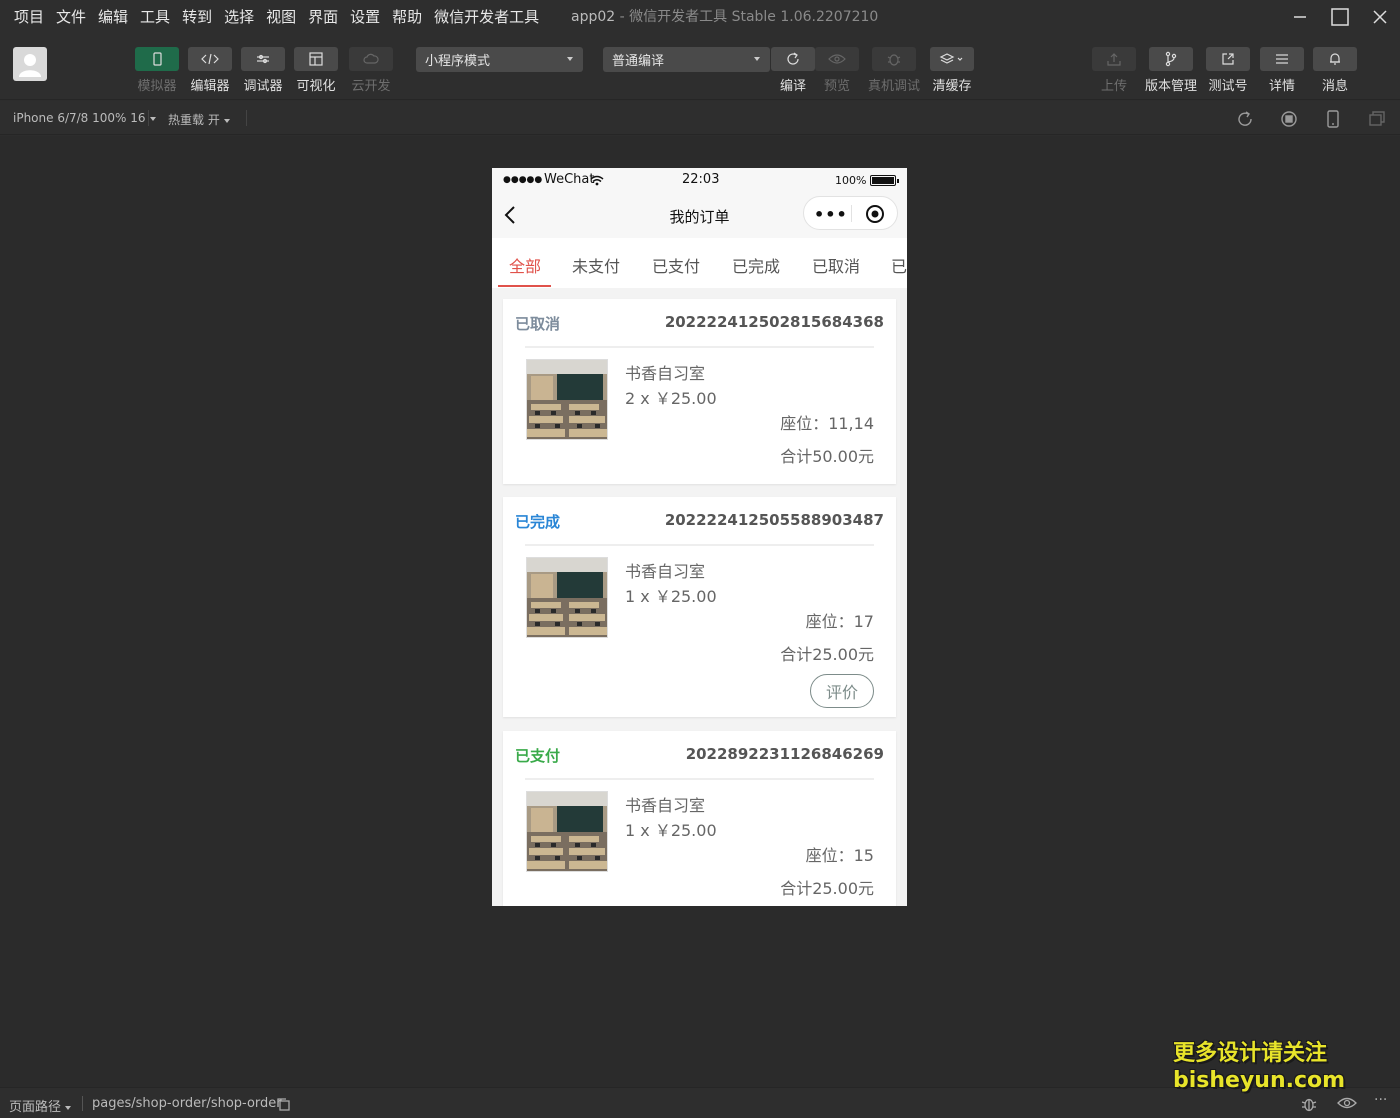  Describe the element at coordinates (837, 59) in the screenshot. I see `preview-button` at that location.